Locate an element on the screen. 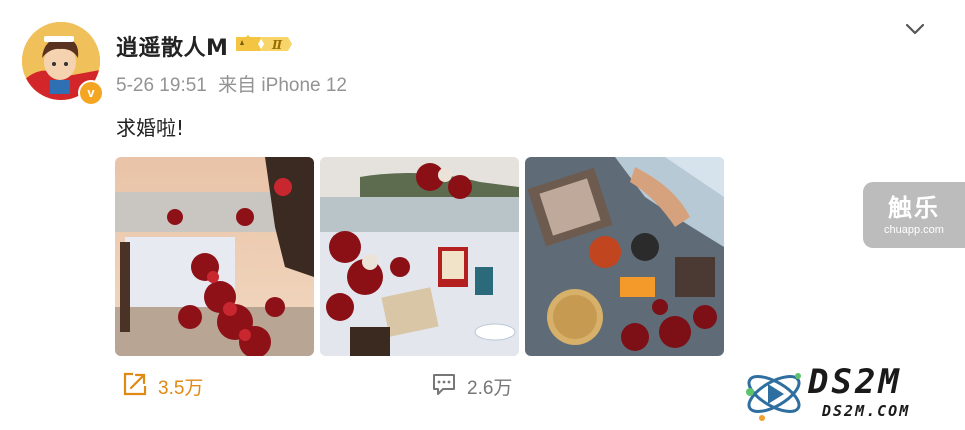 The width and height of the screenshot is (965, 430). ds2m-watermark-title: DS2M is located at coordinates (855, 382).